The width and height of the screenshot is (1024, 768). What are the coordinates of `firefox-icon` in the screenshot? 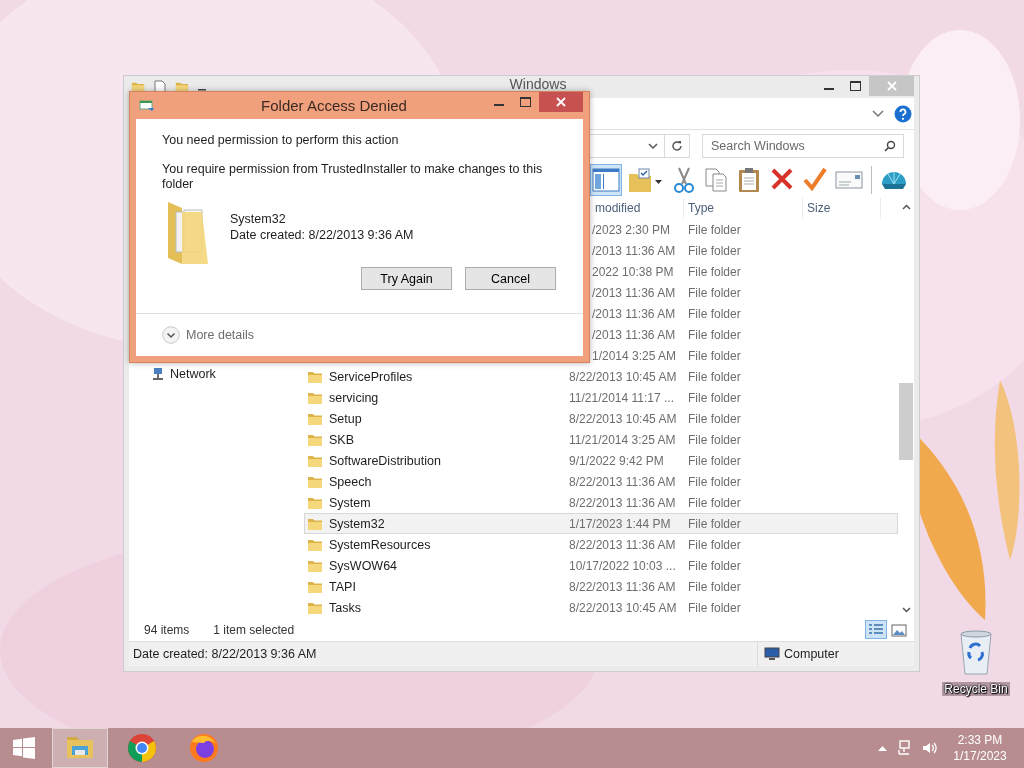 It's located at (204, 748).